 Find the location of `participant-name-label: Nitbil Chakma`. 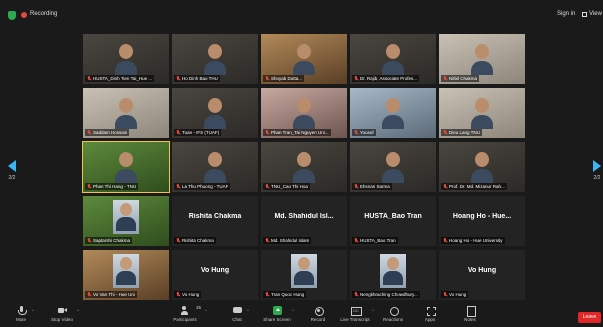

participant-name-label: Nitbil Chakma is located at coordinates (460, 78).